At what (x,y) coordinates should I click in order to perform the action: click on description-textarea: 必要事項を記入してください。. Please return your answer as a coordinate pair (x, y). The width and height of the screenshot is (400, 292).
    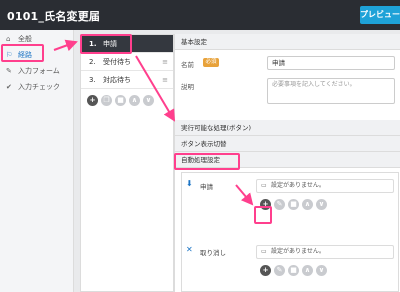
    Looking at the image, I should click on (331, 91).